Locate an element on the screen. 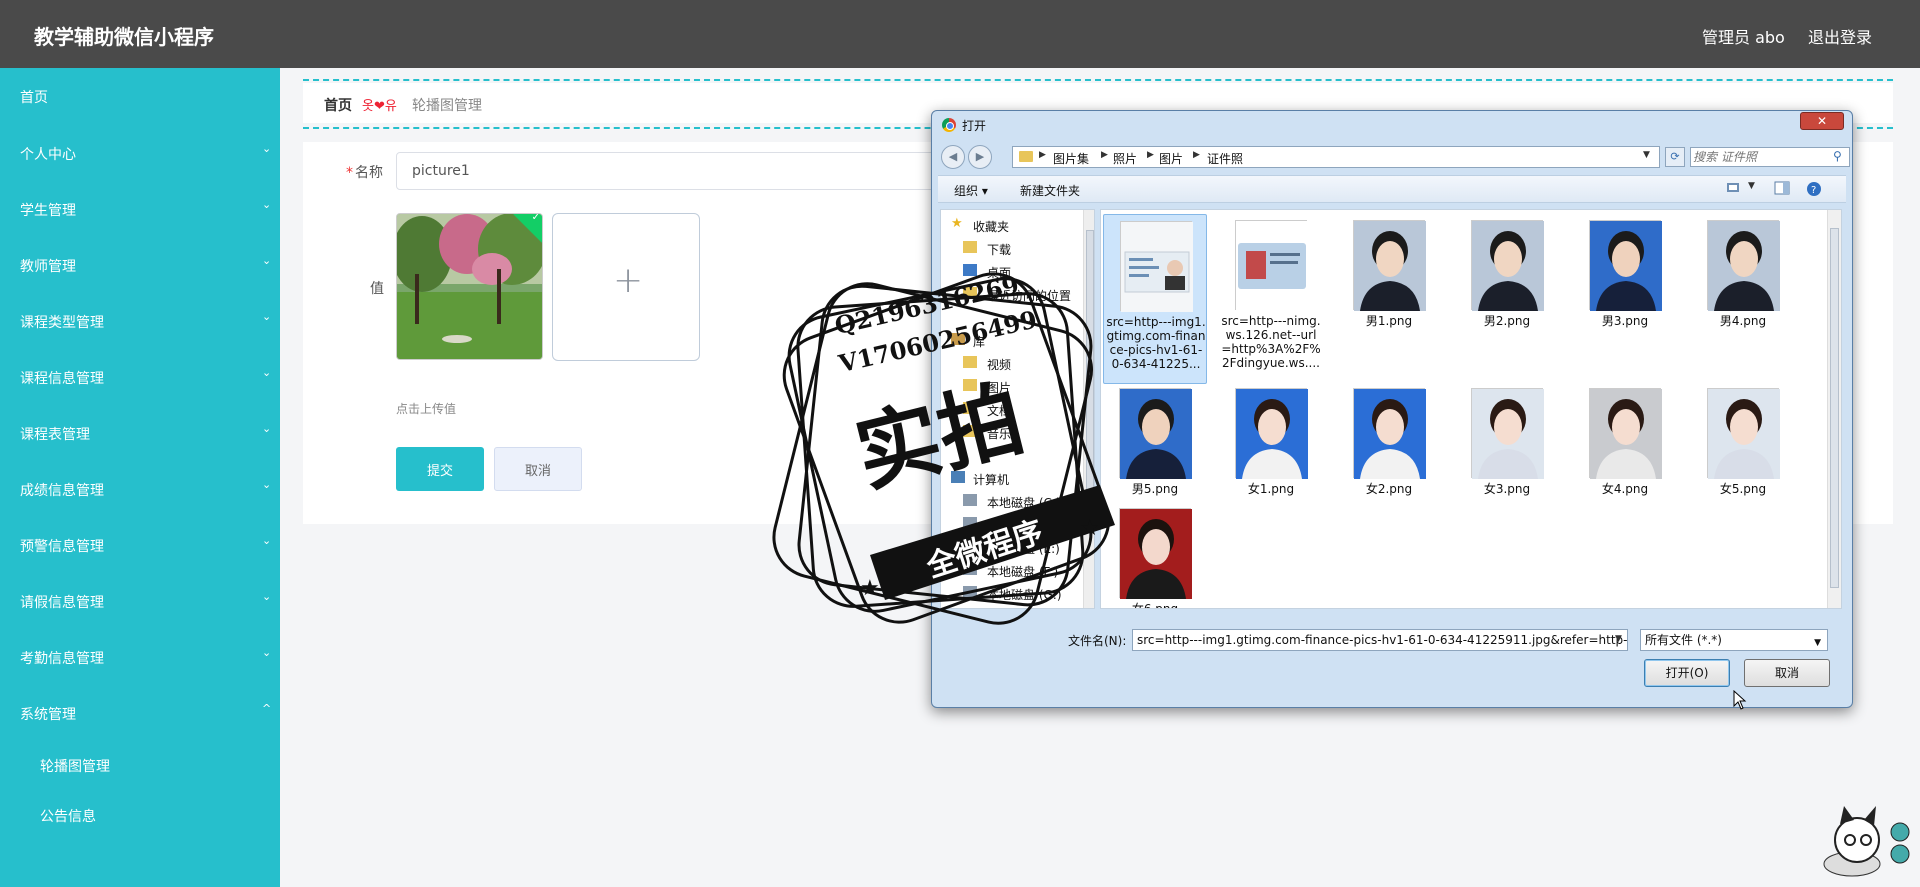  path-segment: 图片集 is located at coordinates (1071, 158).